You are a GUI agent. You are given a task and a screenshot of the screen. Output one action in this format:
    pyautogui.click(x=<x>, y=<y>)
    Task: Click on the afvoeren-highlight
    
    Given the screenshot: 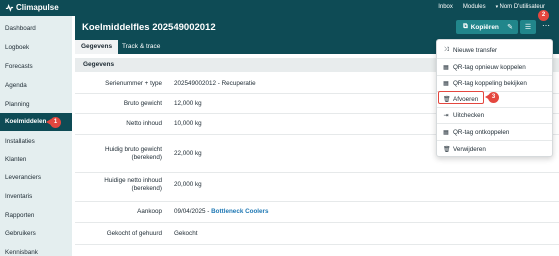 What is the action you would take?
    pyautogui.click(x=461, y=97)
    